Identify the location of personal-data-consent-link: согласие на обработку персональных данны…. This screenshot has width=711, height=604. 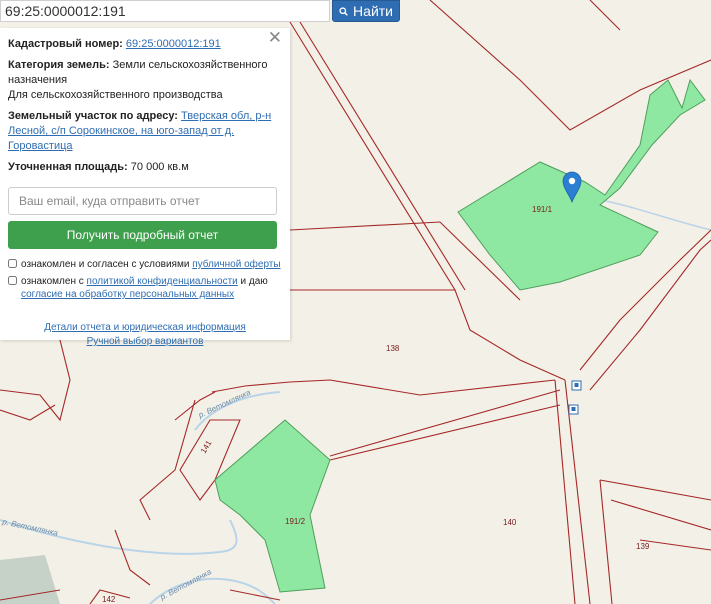
(127, 294).